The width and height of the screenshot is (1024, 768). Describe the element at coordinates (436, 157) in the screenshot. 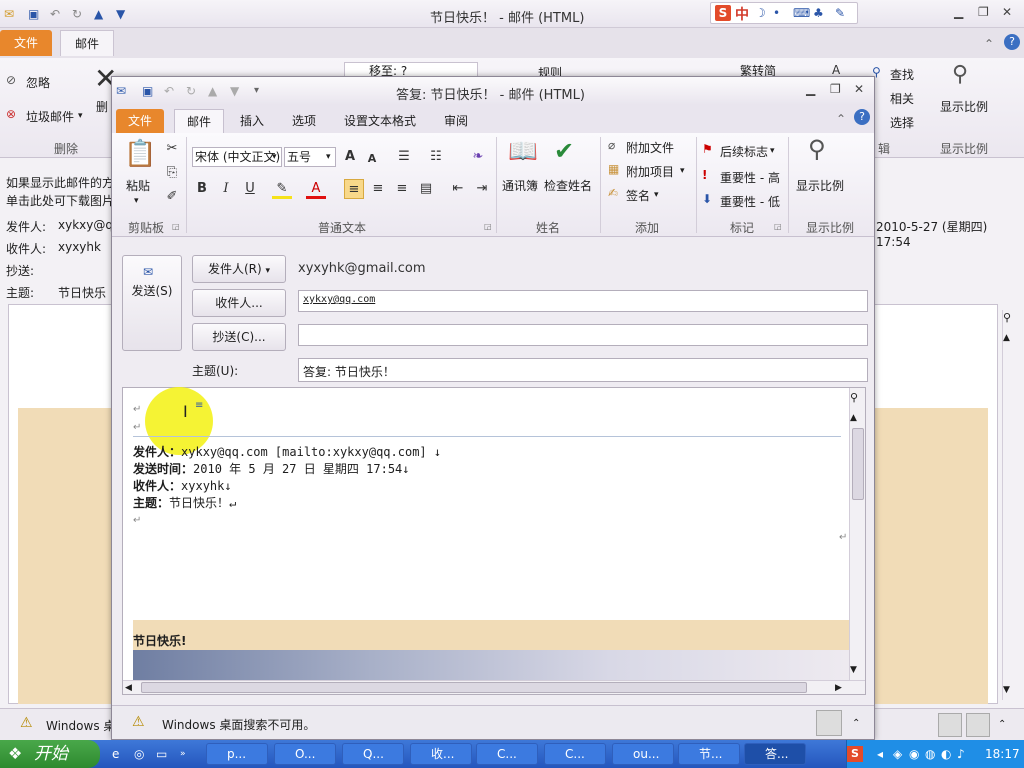

I see `numbering-icon: ☷` at that location.